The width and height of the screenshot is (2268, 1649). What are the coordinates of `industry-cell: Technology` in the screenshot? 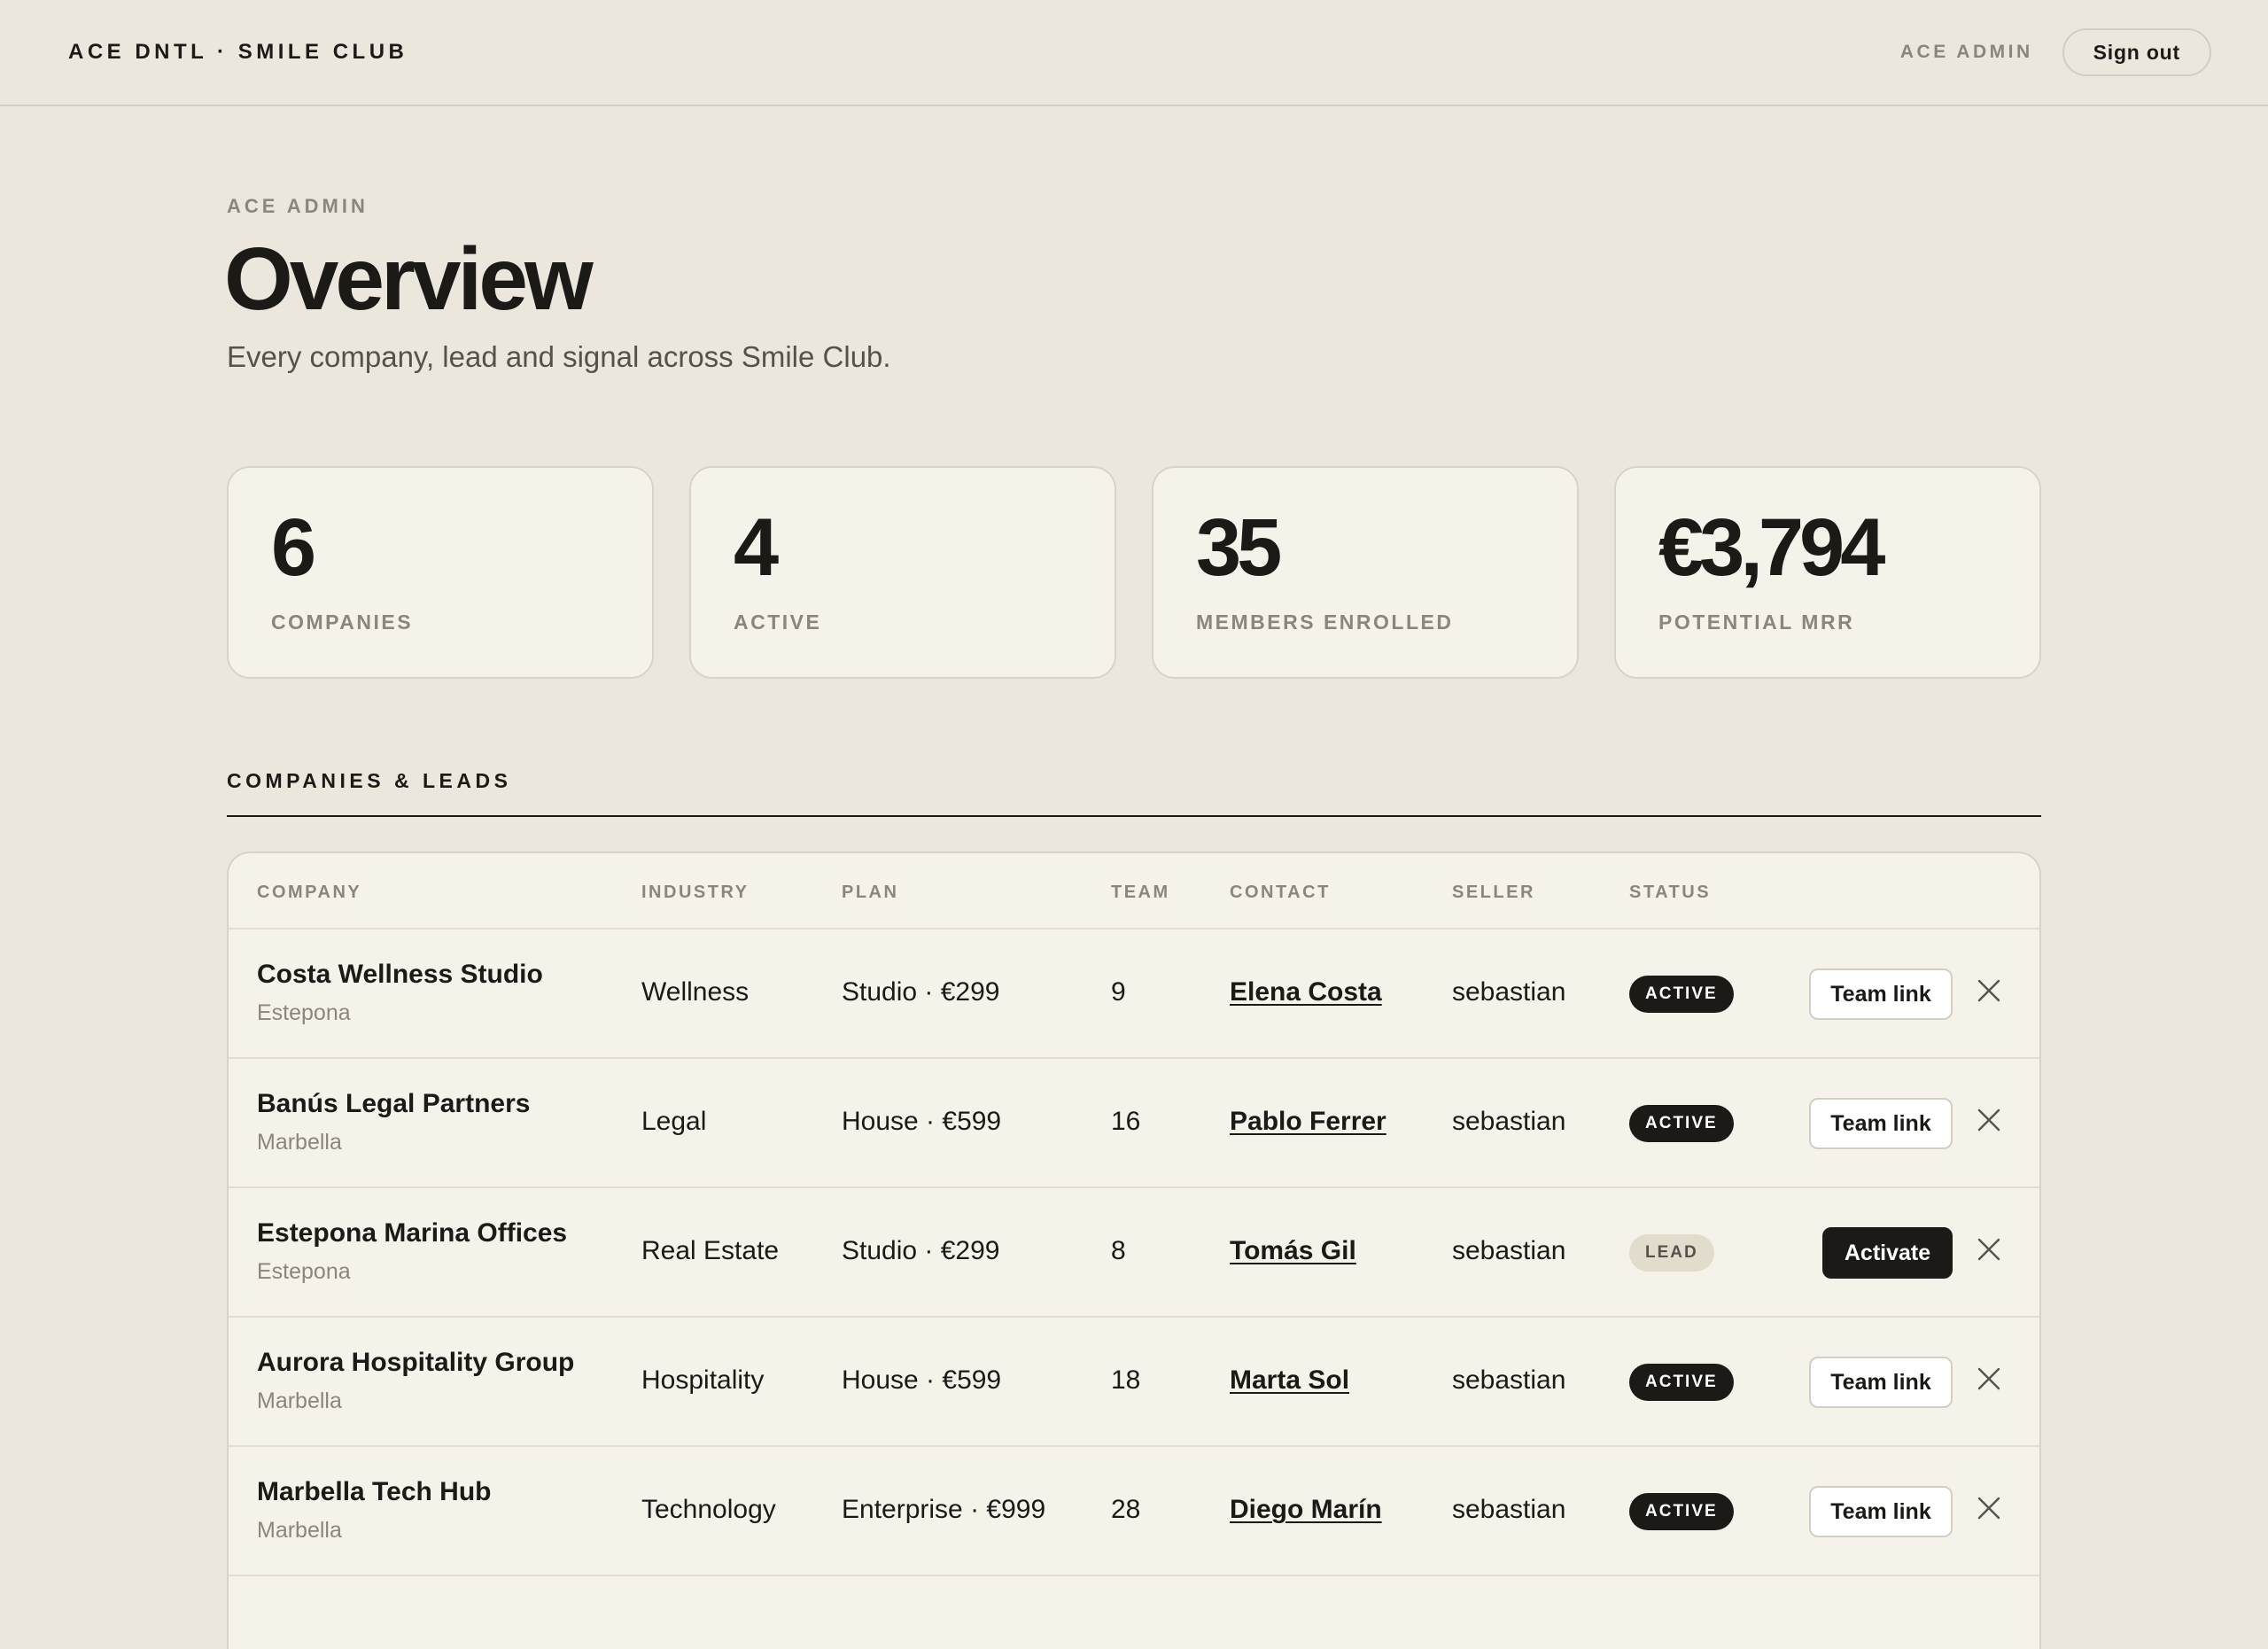 It's located at (708, 1509).